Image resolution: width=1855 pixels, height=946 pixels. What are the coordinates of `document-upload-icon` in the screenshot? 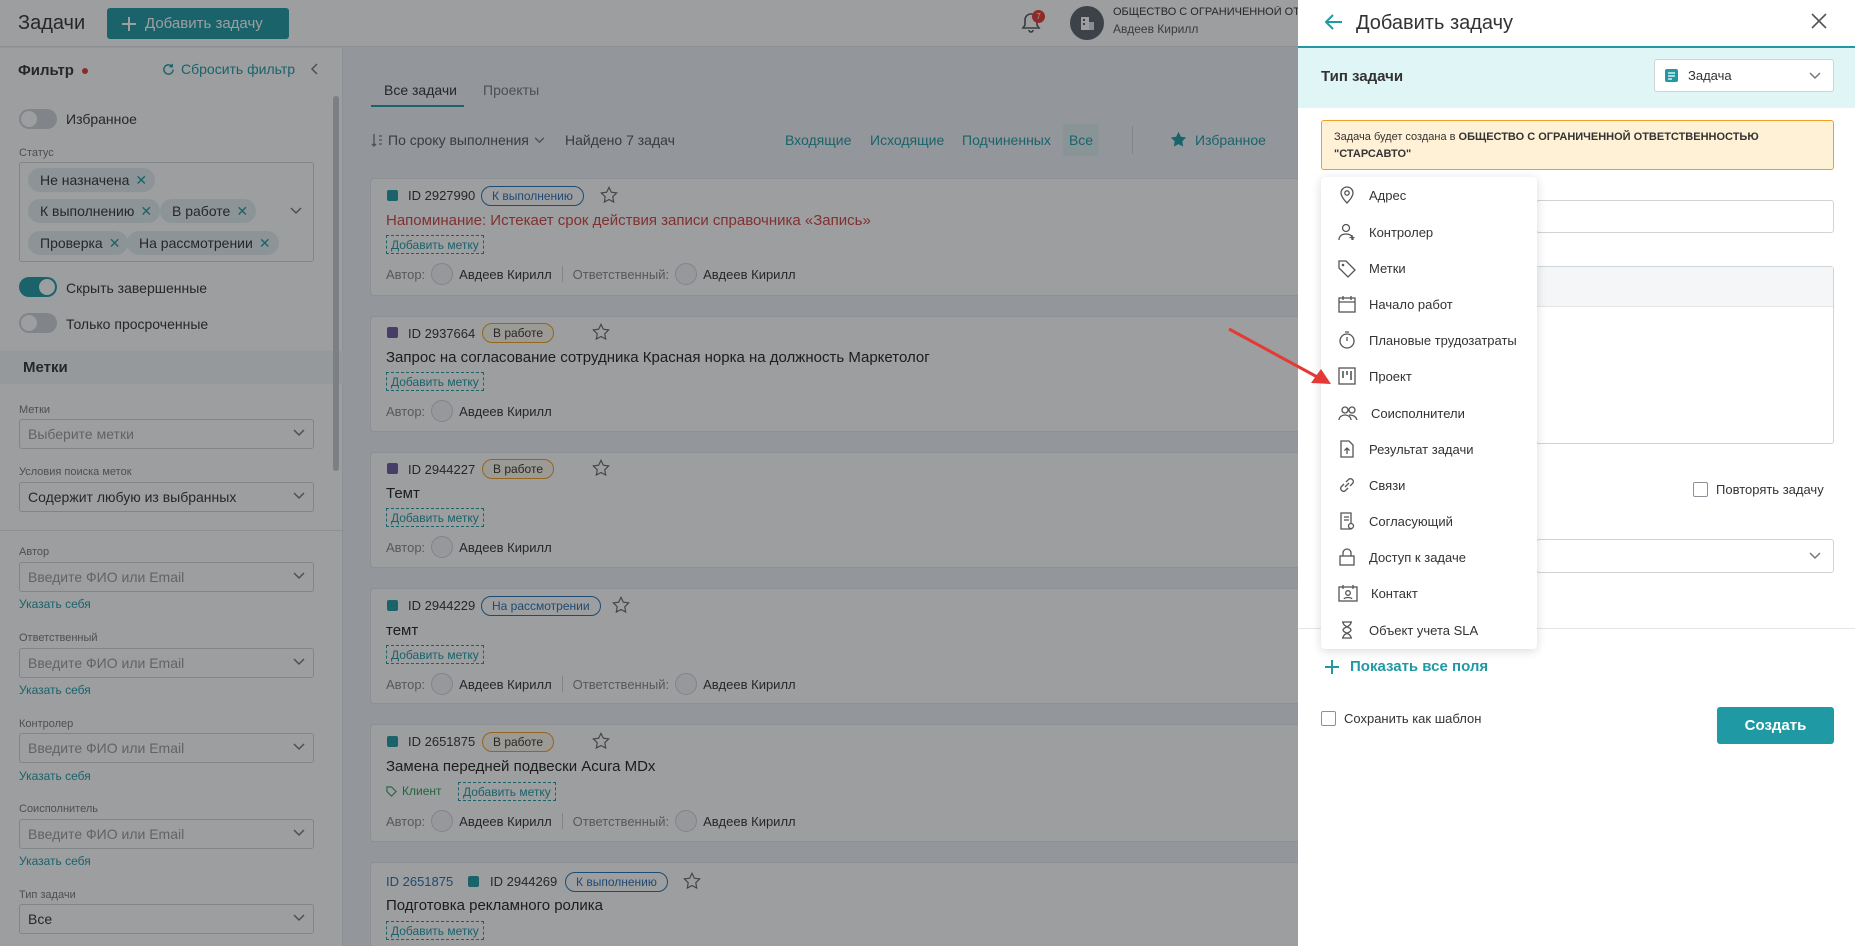 It's located at (1347, 449).